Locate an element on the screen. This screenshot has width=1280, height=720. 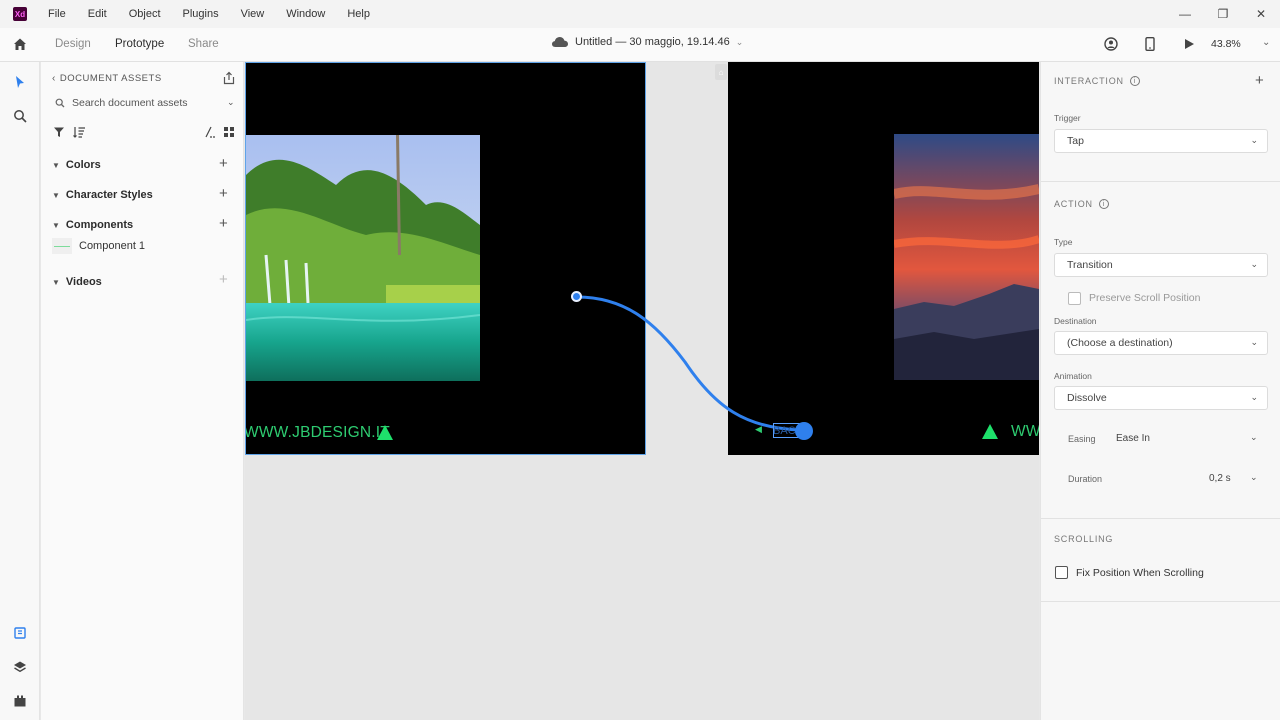
plugins-icon is located at coordinates (20, 701).